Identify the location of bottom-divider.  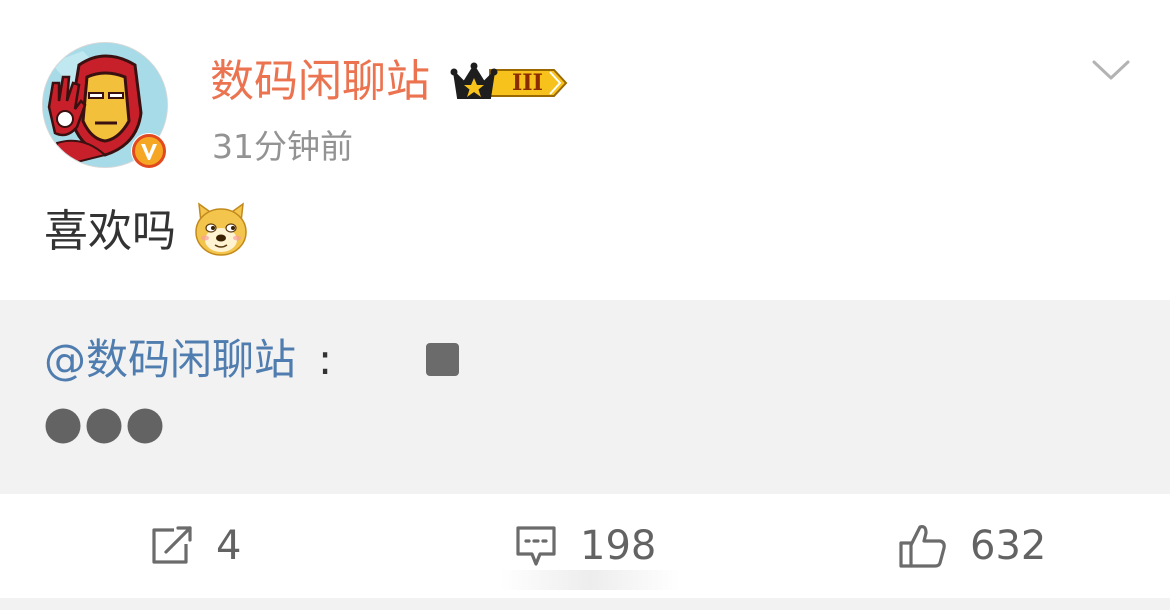
(585, 604).